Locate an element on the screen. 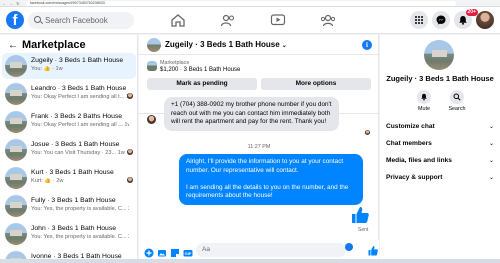 The width and height of the screenshot is (500, 263). conversation-item-kurt: Kurt · 3 Beds 1 Bath House Kurt: 👍 · 2w is located at coordinates (69, 178).